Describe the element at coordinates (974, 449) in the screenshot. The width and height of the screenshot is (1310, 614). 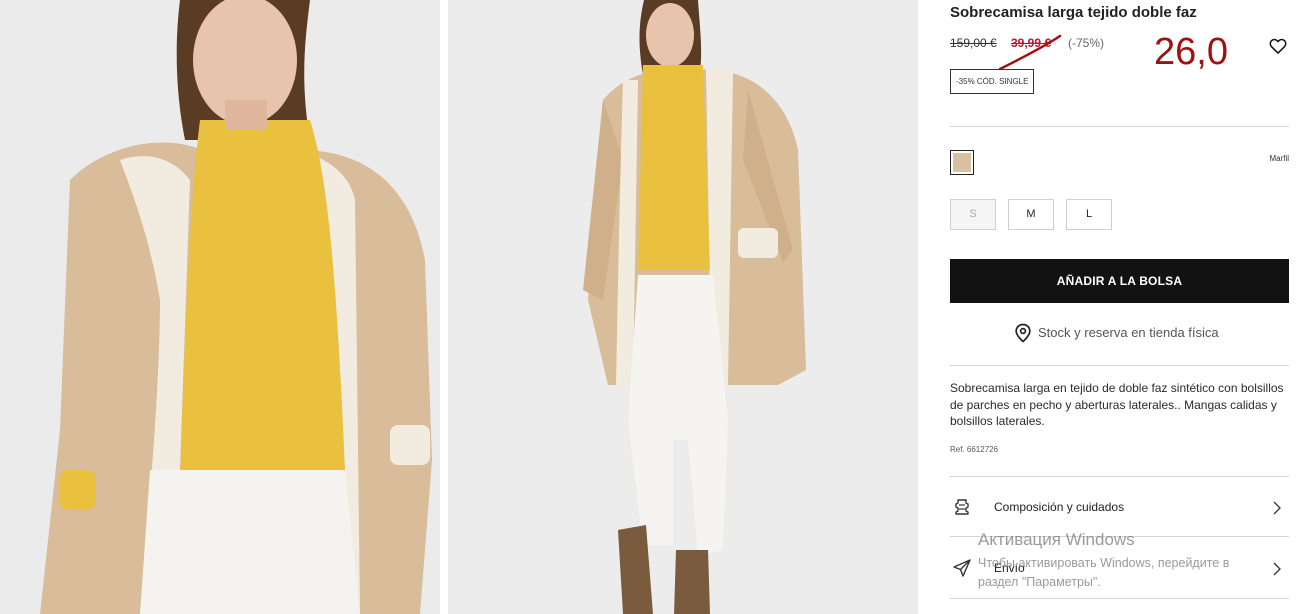
I see `product-reference: Ref. 6612726` at that location.